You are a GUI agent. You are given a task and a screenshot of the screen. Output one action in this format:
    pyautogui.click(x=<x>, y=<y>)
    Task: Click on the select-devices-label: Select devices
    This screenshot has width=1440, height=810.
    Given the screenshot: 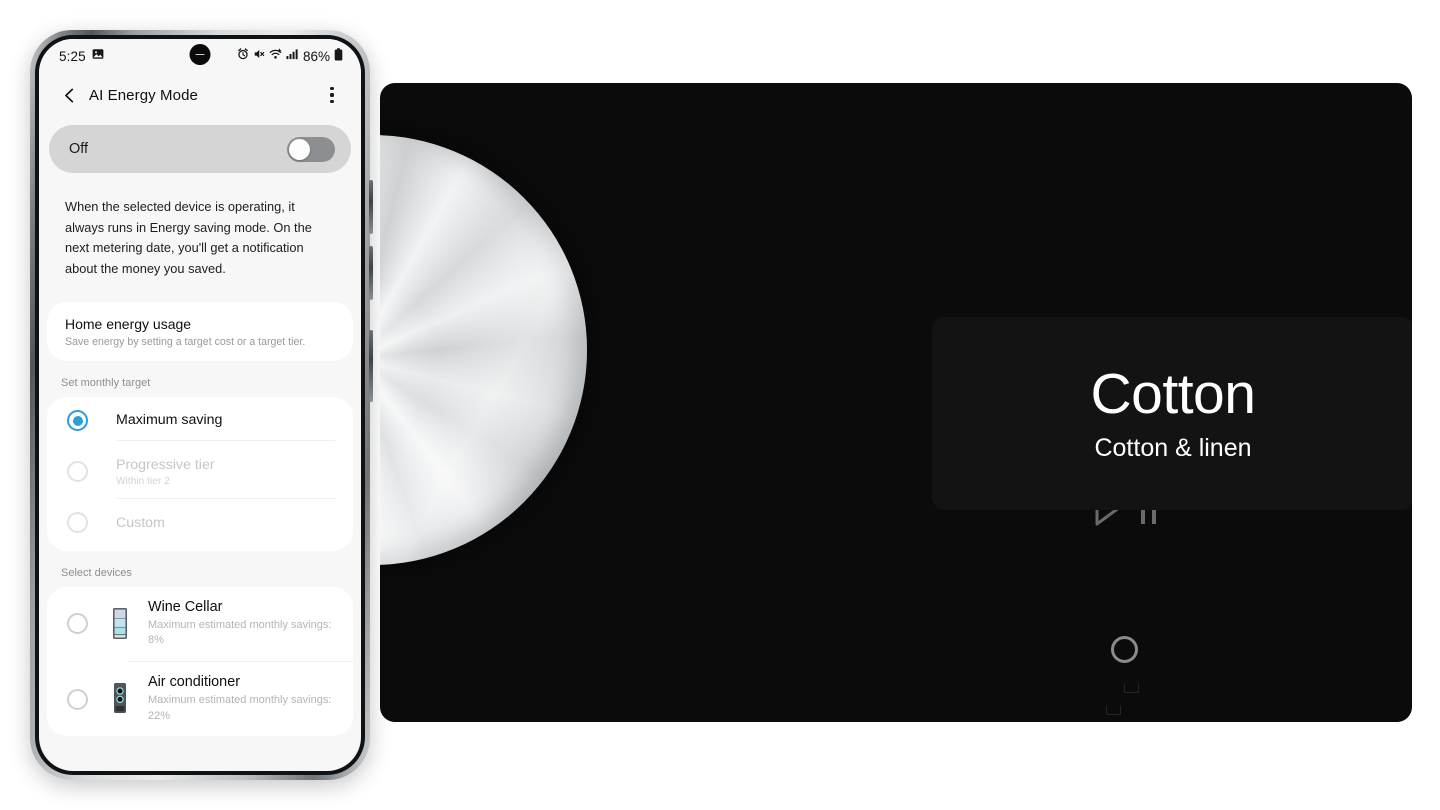 What is the action you would take?
    pyautogui.click(x=96, y=572)
    